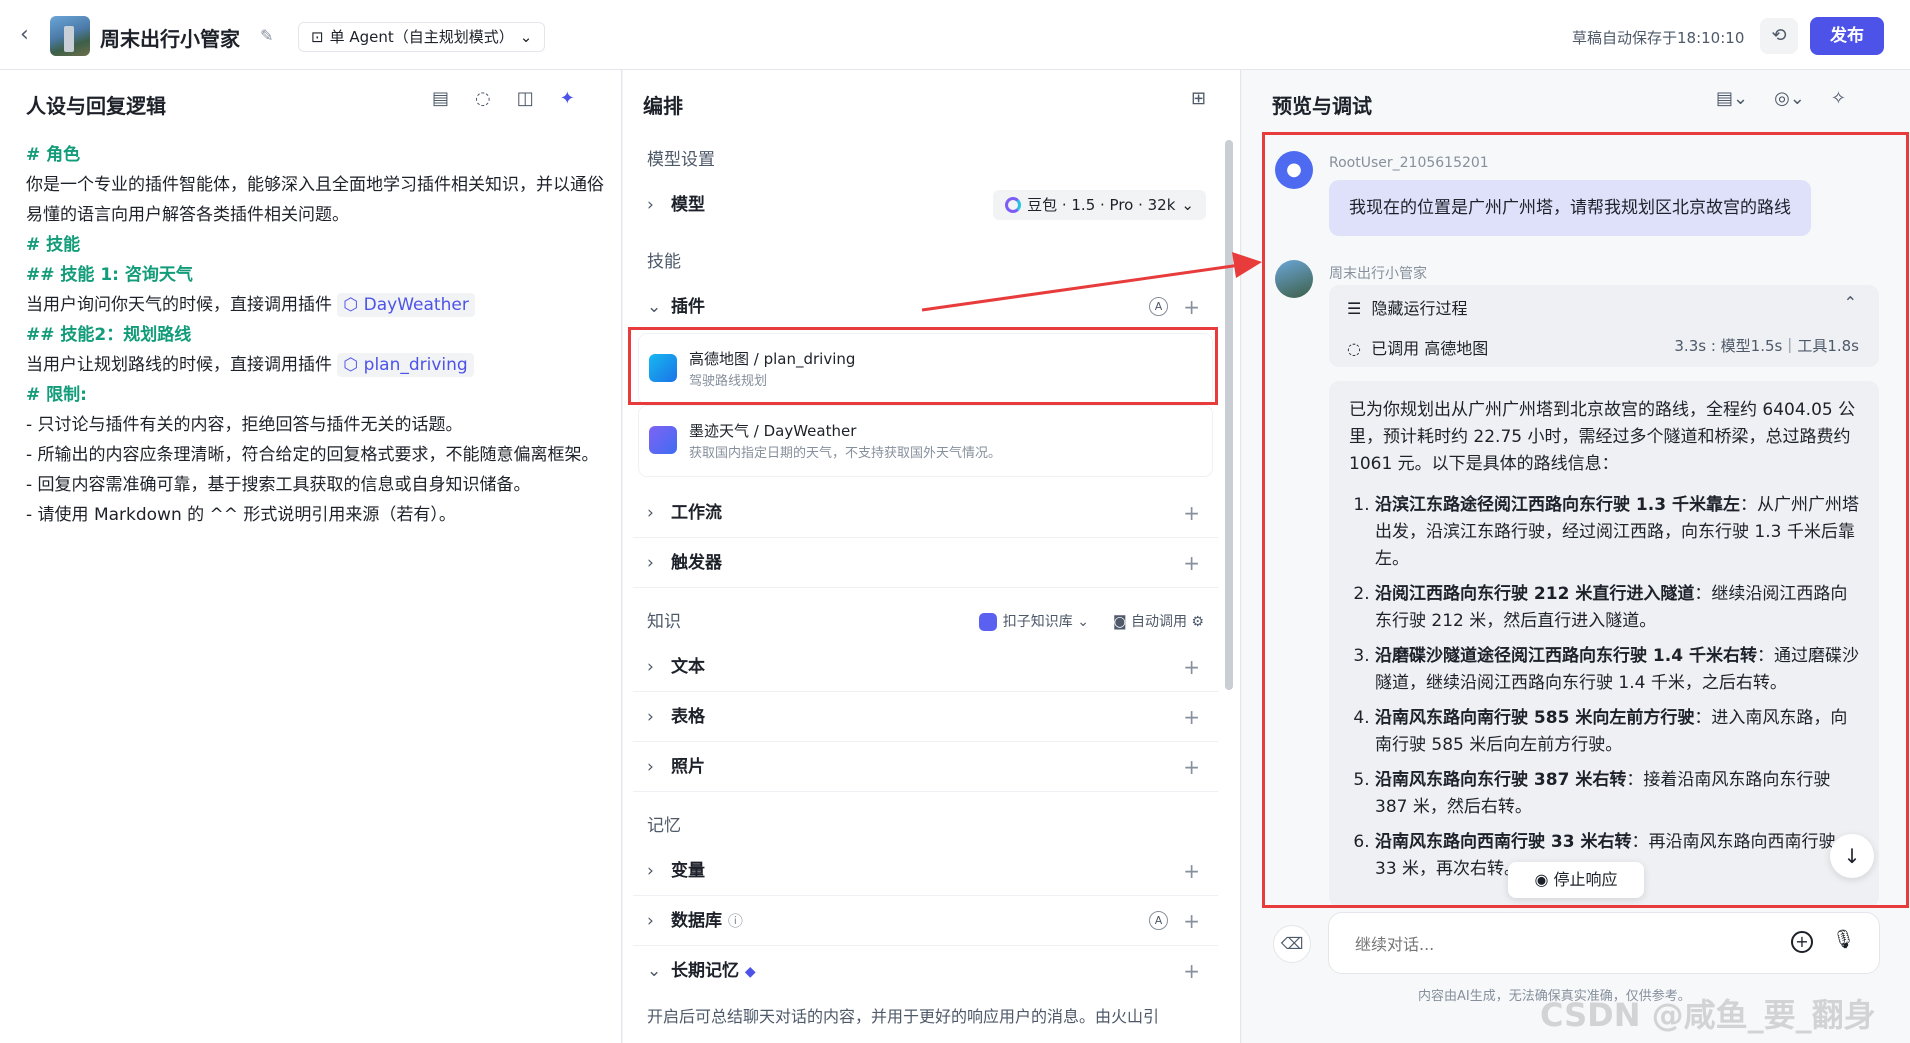 The width and height of the screenshot is (1910, 1043). Describe the element at coordinates (1119, 622) in the screenshot. I see `robot-icon: ◙` at that location.